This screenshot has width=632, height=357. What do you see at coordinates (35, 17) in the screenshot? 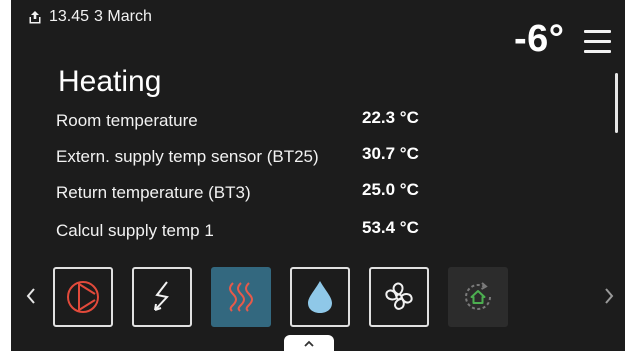
I see `upload-icon` at bounding box center [35, 17].